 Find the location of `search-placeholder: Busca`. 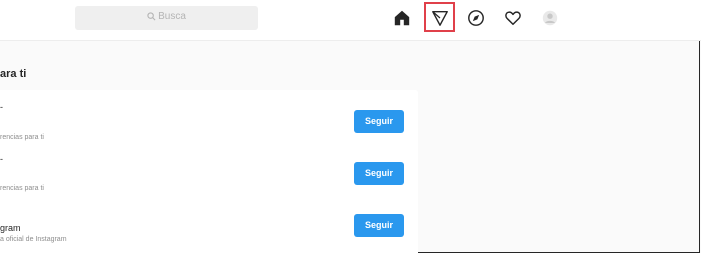

search-placeholder: Busca is located at coordinates (166, 16).